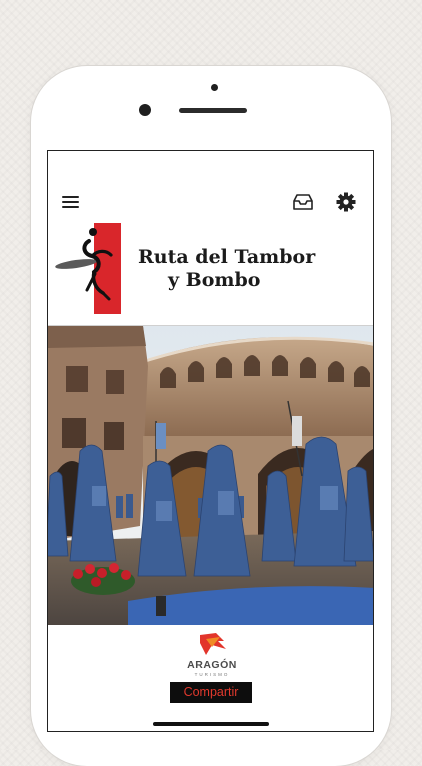  Describe the element at coordinates (210, 186) in the screenshot. I see `app-toolbar` at that location.